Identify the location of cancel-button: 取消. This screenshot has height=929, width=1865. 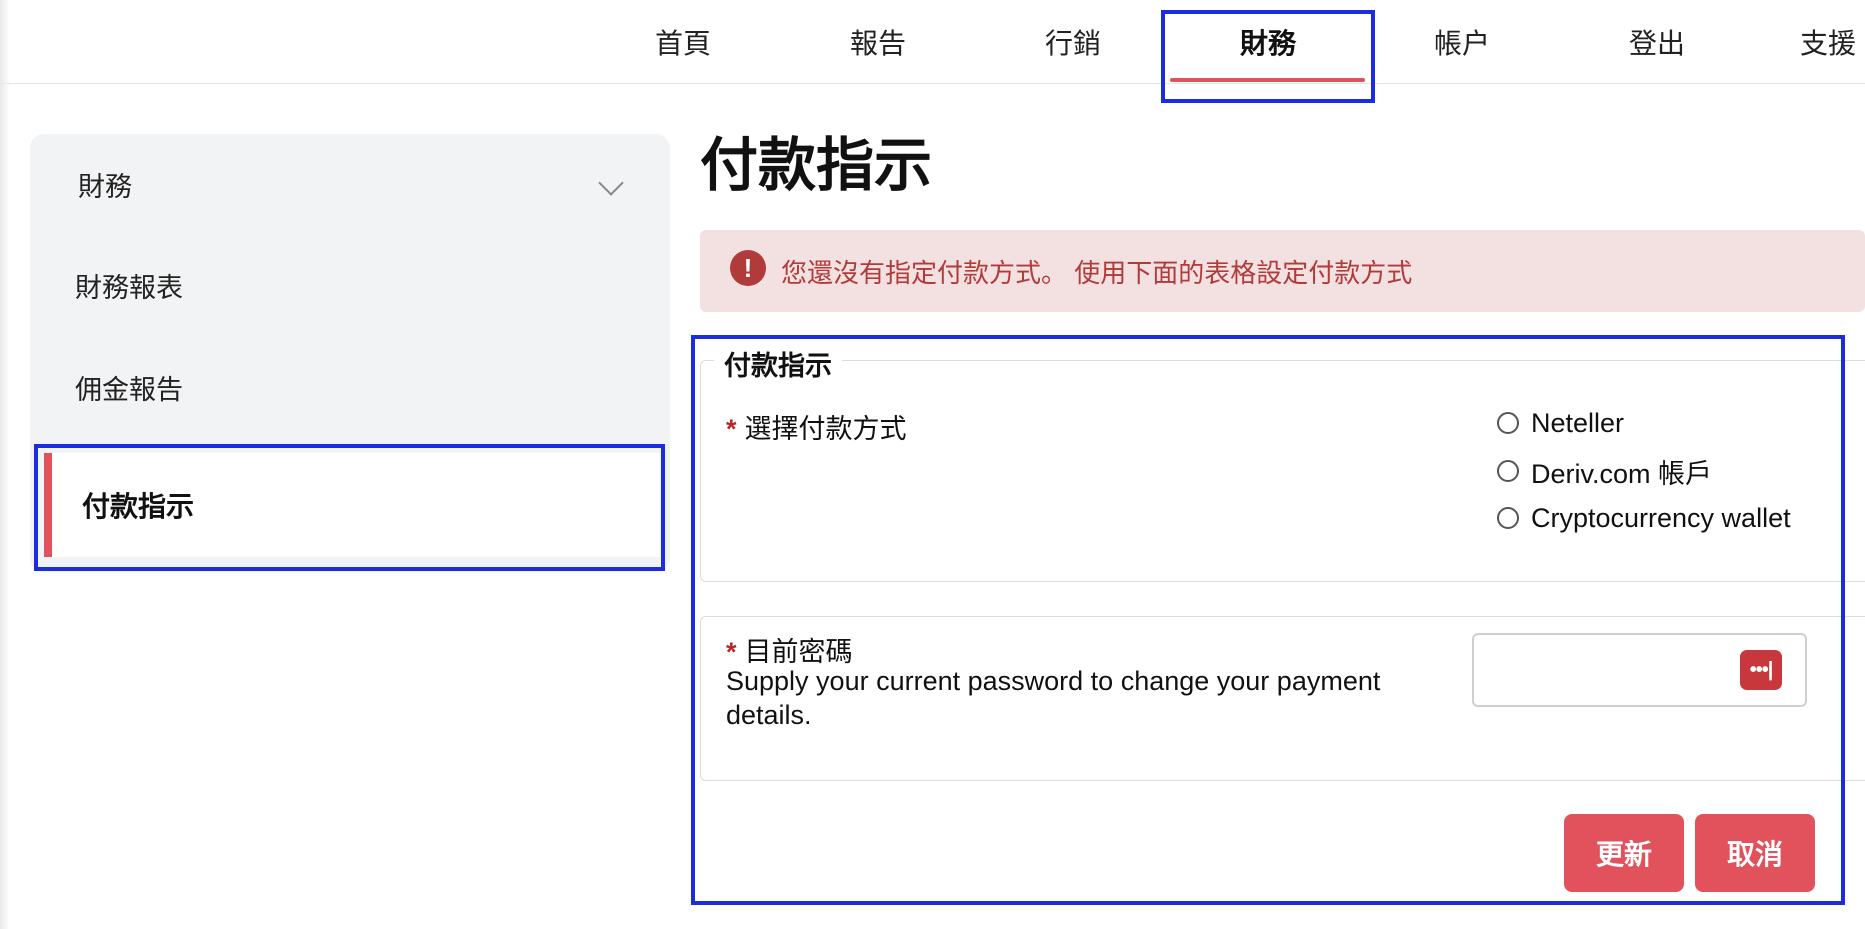
(1755, 853).